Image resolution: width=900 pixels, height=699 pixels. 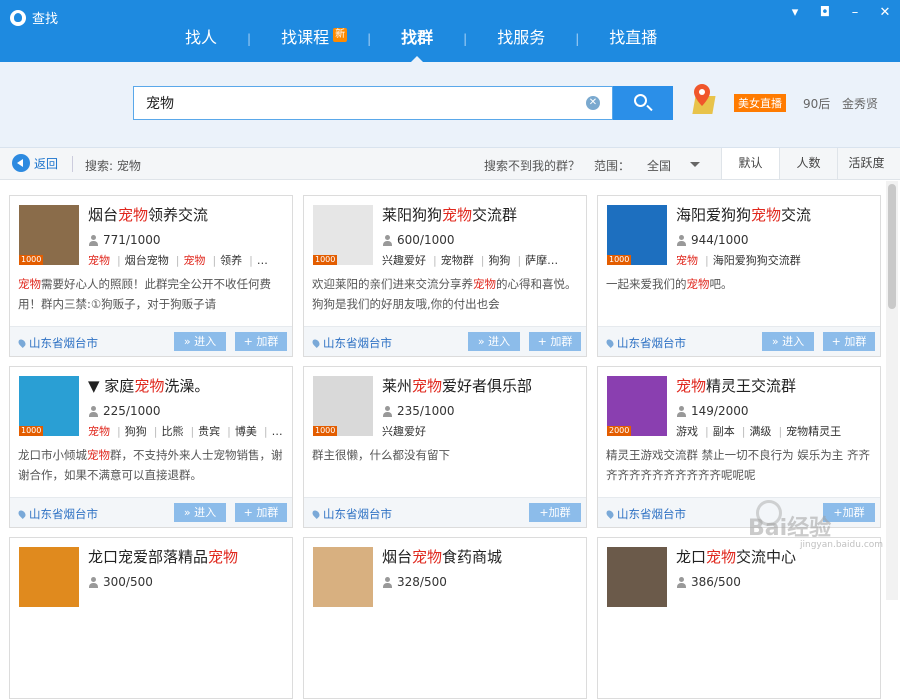 I want to click on desc-text: 欢迎莱阳的亲们进来交流分享养, so click(x=392, y=284).